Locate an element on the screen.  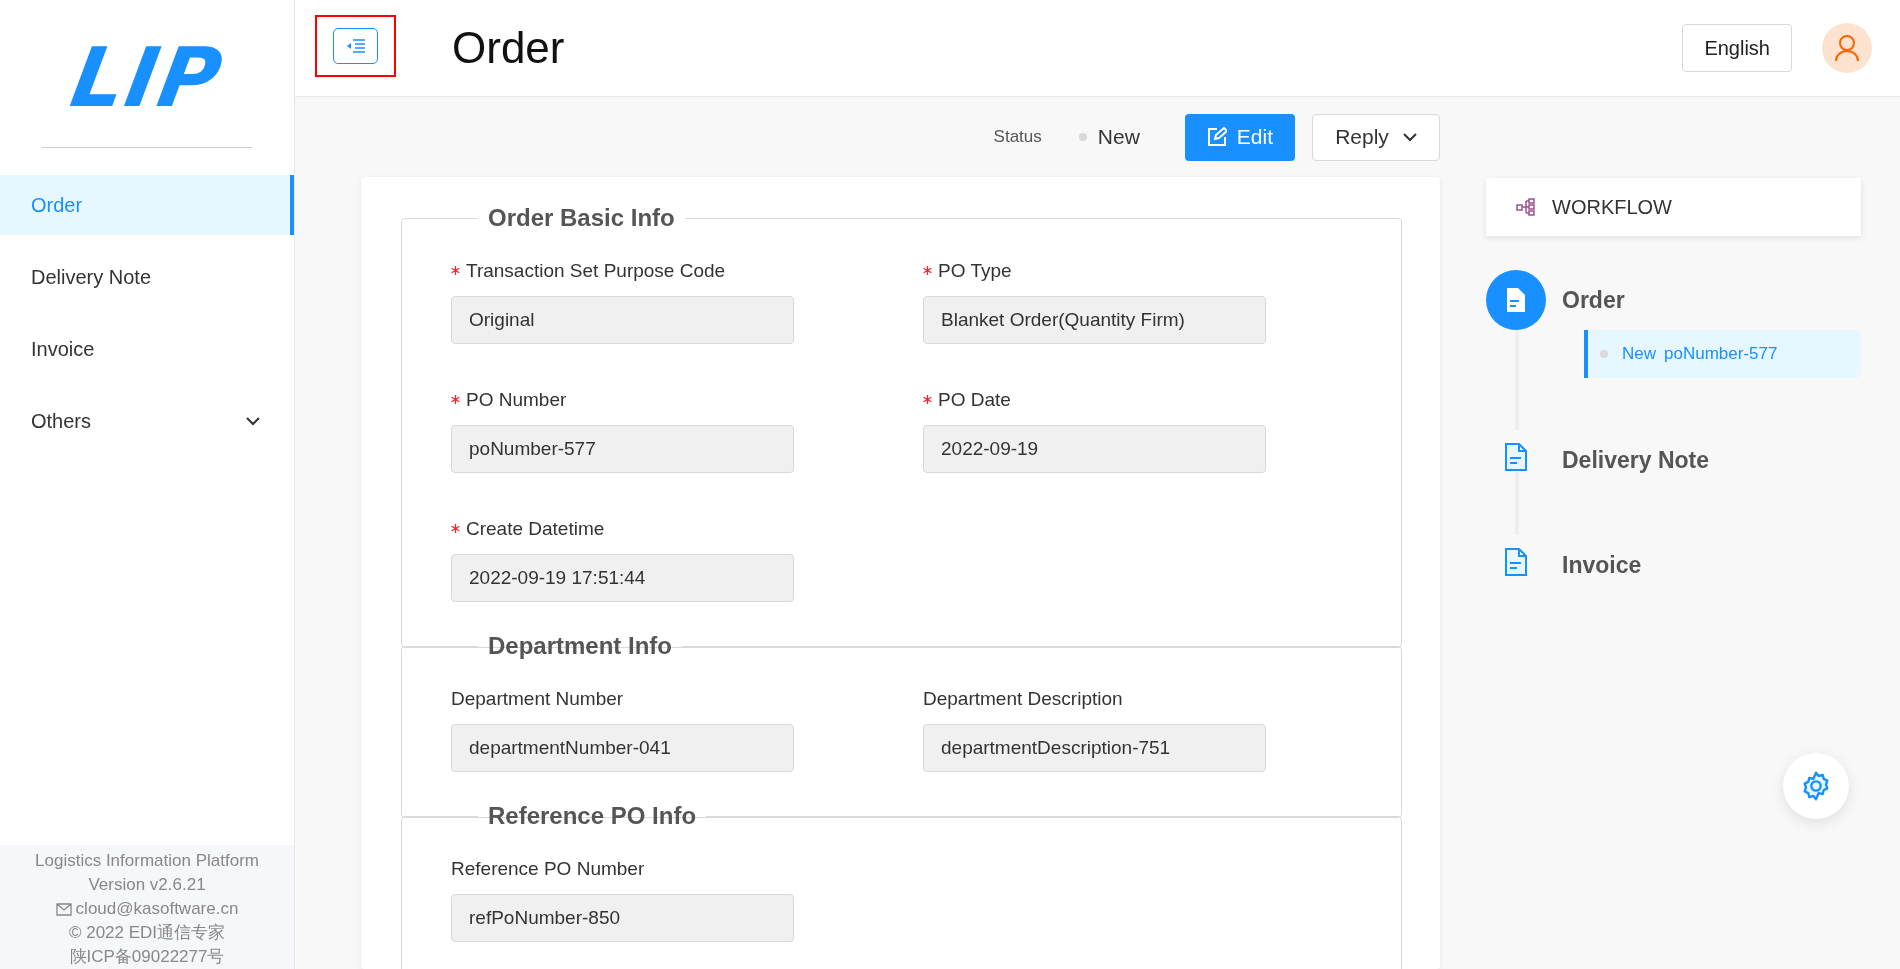
email-text: cloud@kasoftware.cn is located at coordinates (157, 909).